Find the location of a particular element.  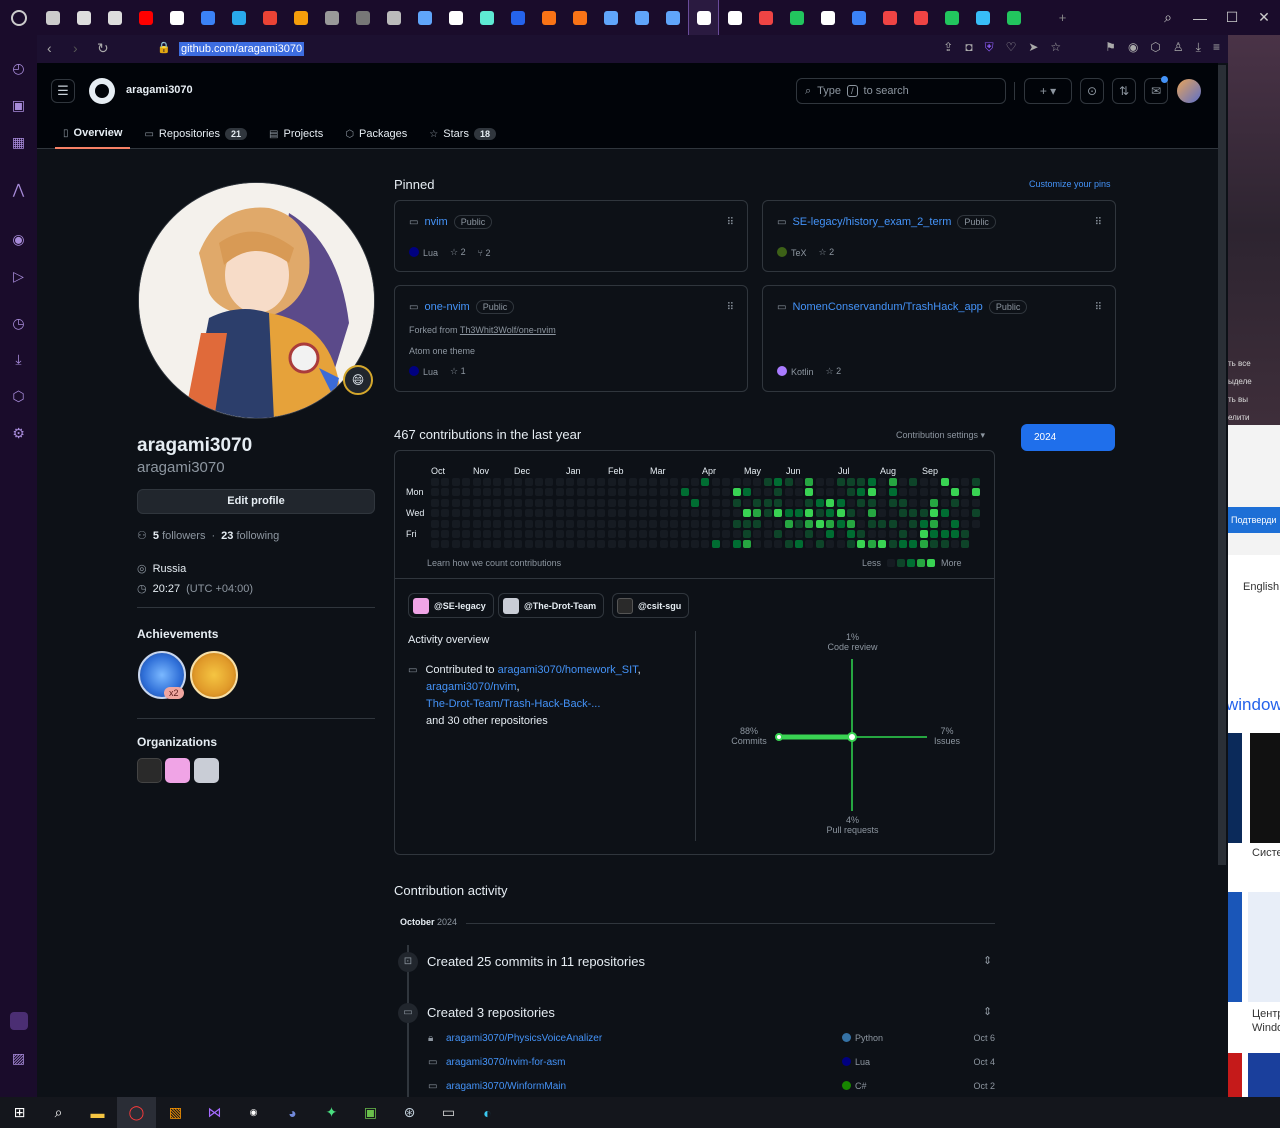

github-logo-icon is located at coordinates (102, 91).